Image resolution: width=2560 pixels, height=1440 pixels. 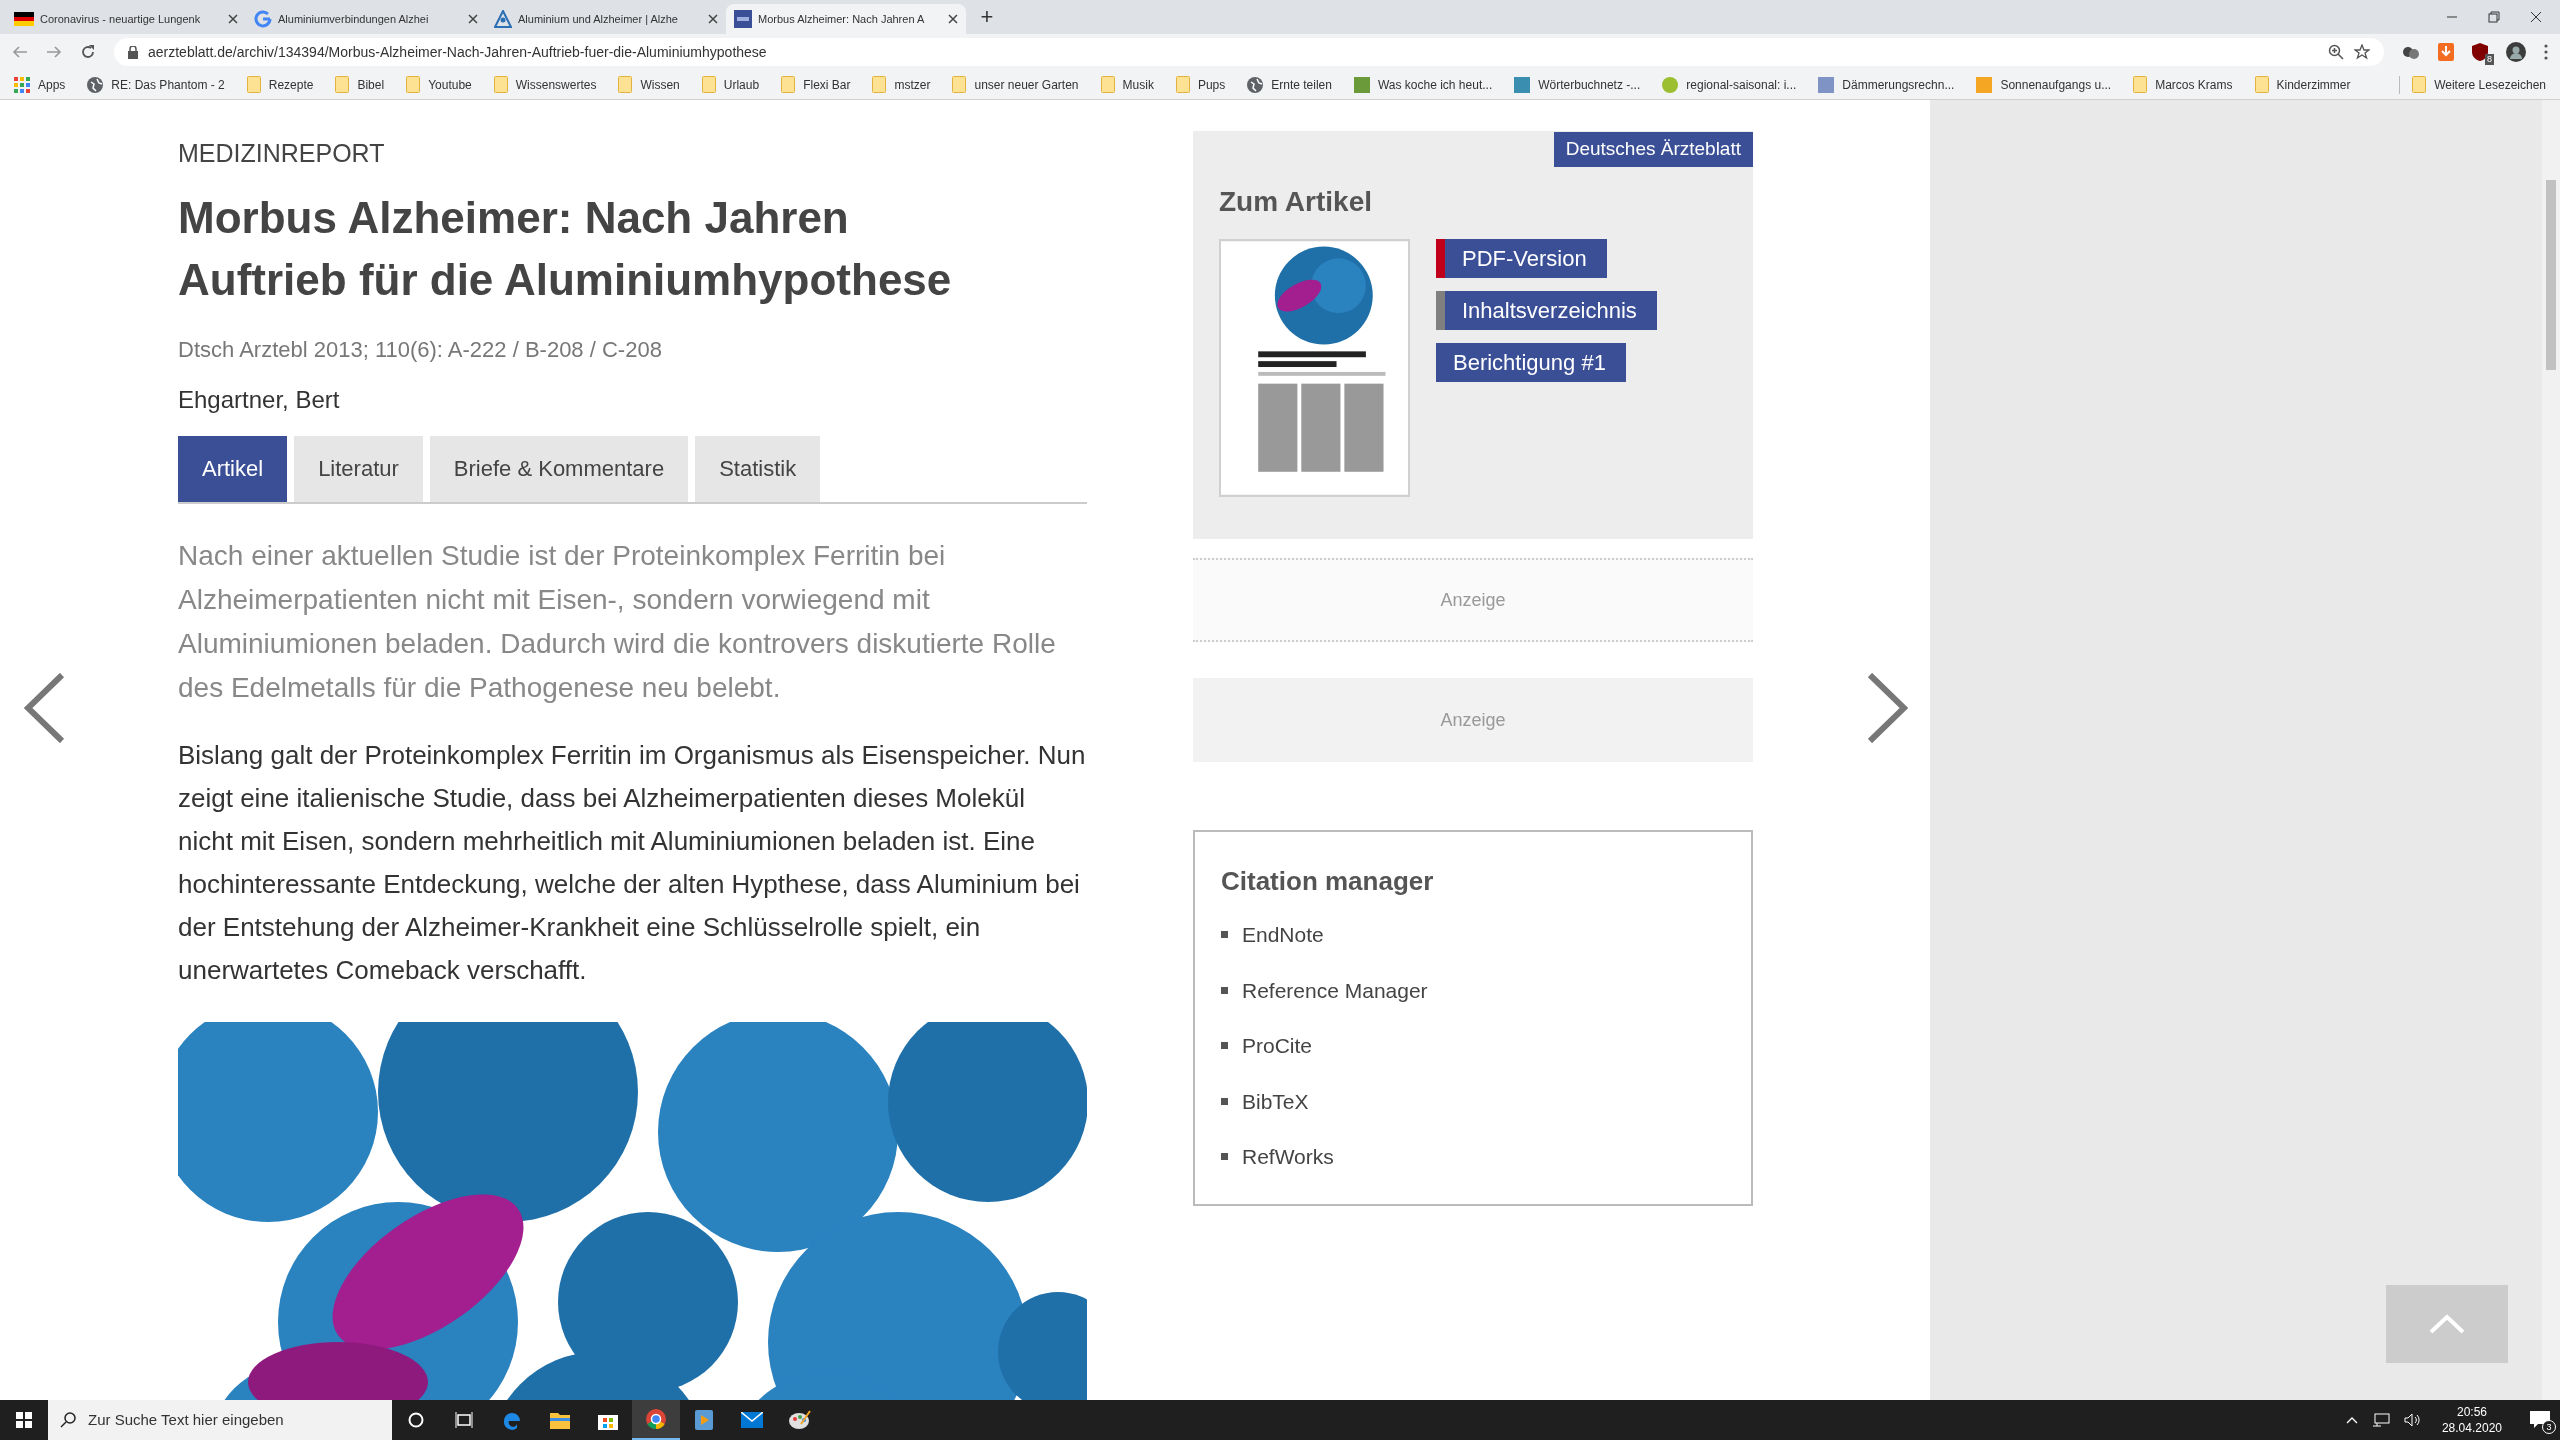 I want to click on taskbar-search-field: Zur Suche Text hier eingeben, so click(x=220, y=1420).